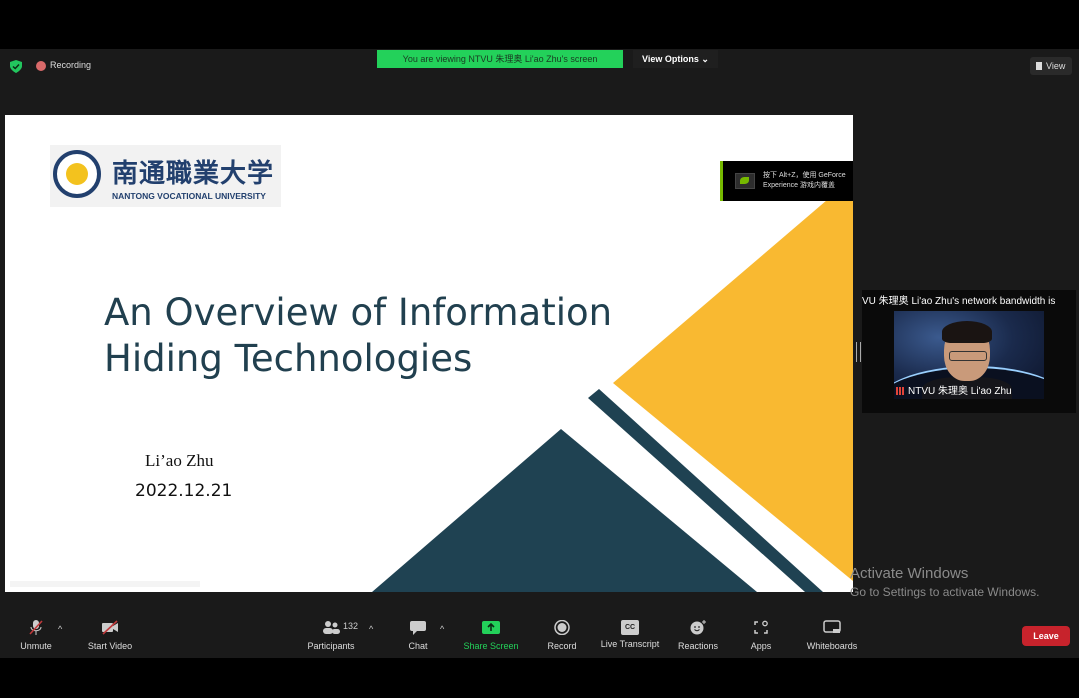  I want to click on shield-check-icon, so click(16, 66).